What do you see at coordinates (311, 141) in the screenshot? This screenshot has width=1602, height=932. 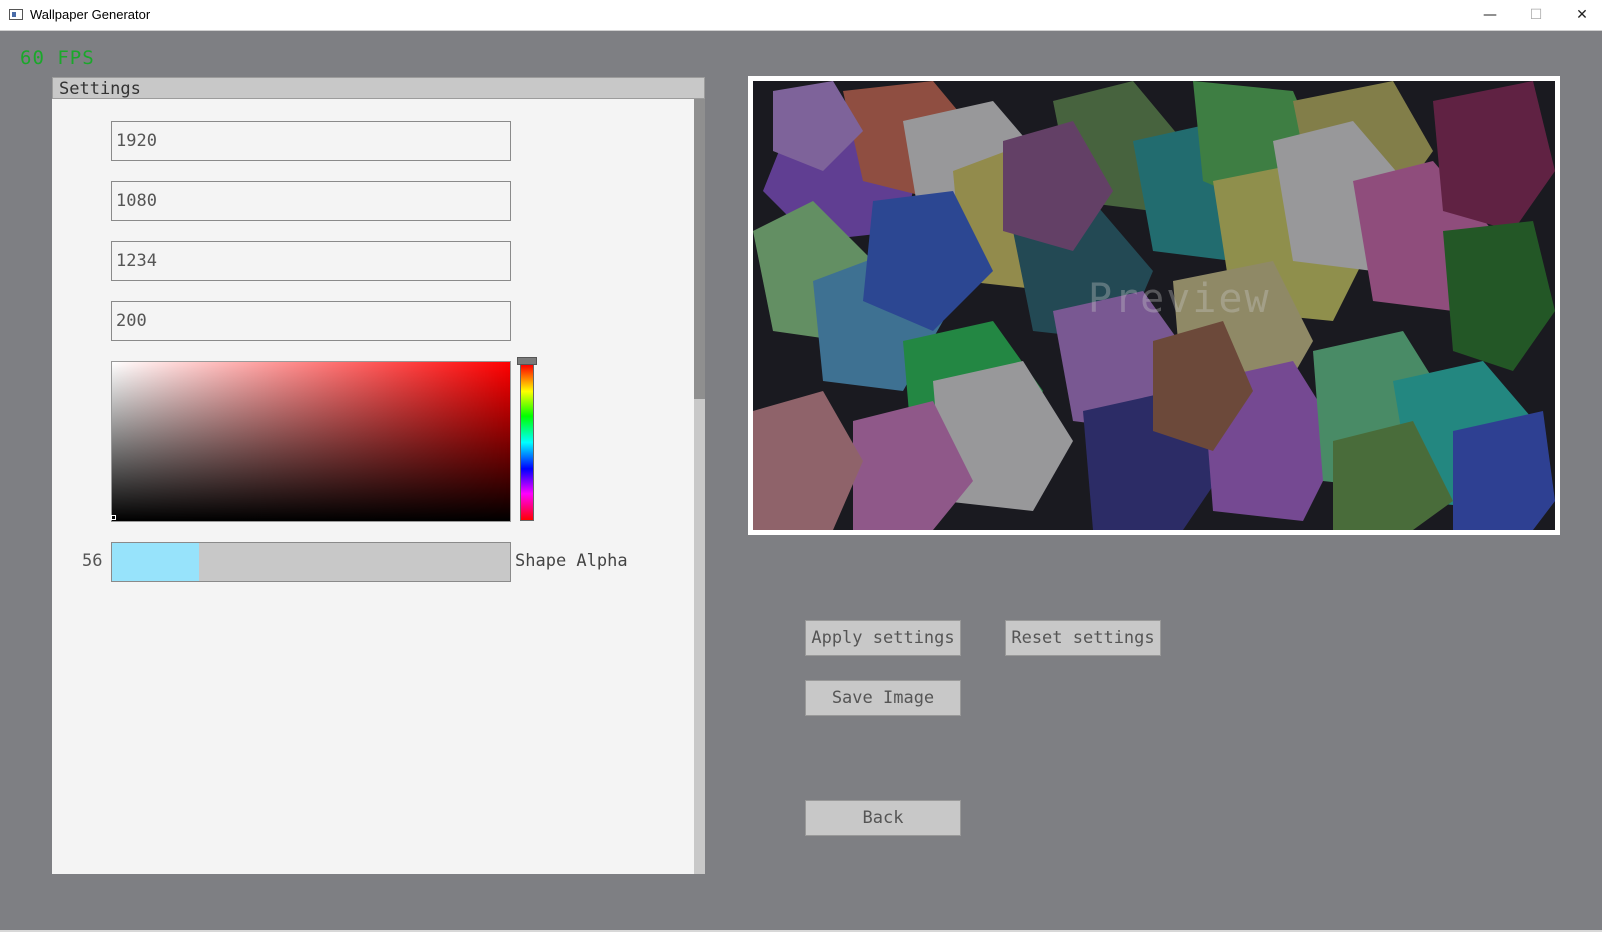 I see `width-input` at bounding box center [311, 141].